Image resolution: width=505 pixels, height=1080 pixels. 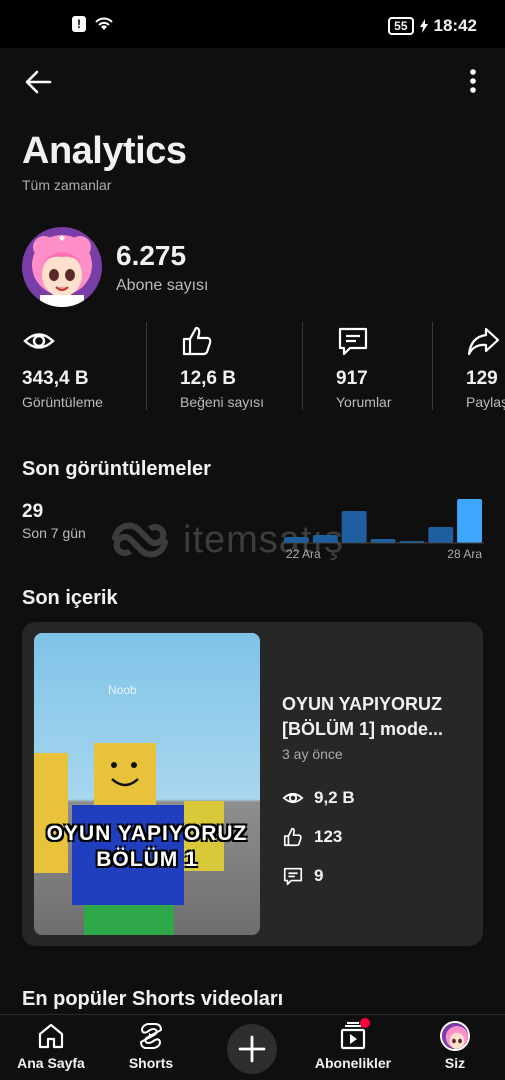 What do you see at coordinates (383, 530) in the screenshot?
I see `recent-views-chart: 22 Ara 28 Ara` at bounding box center [383, 530].